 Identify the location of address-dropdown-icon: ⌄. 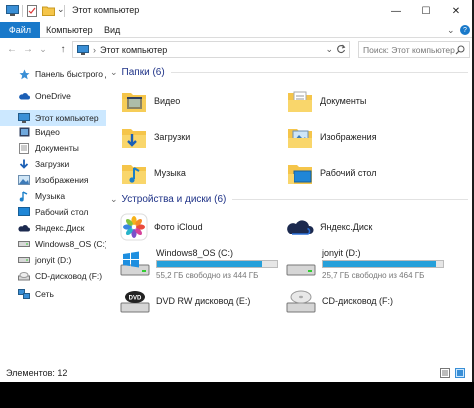
(329, 49).